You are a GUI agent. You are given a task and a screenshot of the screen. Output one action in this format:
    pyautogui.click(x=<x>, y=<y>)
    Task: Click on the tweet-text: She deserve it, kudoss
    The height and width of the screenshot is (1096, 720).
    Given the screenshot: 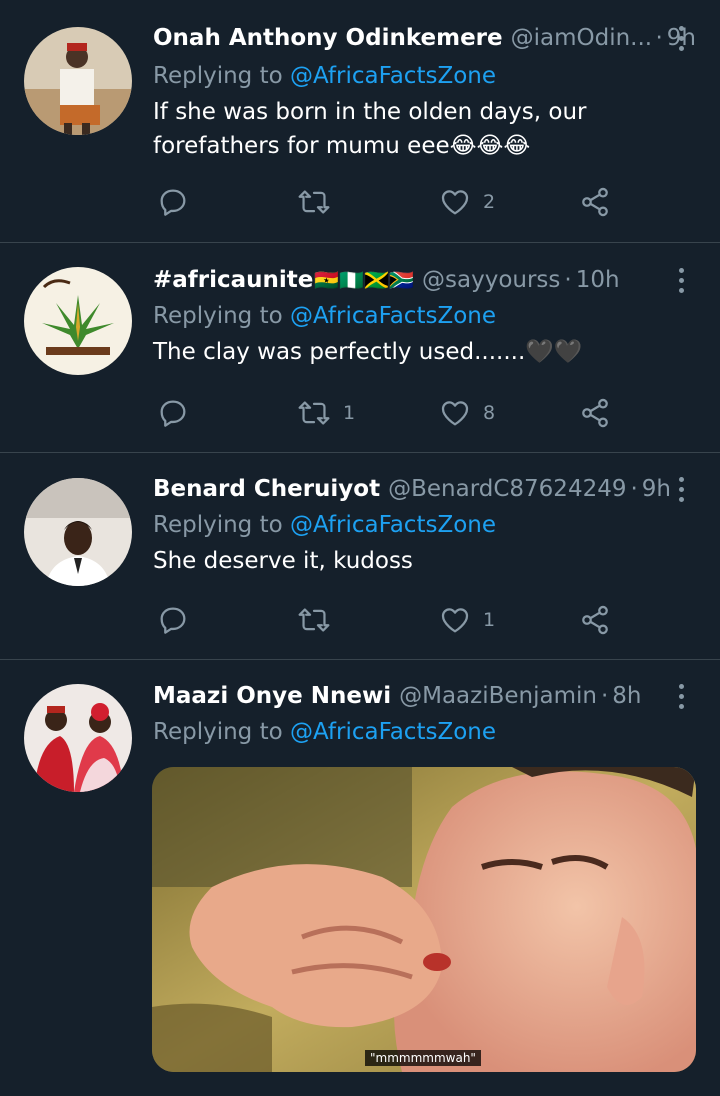 What is the action you would take?
    pyautogui.click(x=283, y=561)
    